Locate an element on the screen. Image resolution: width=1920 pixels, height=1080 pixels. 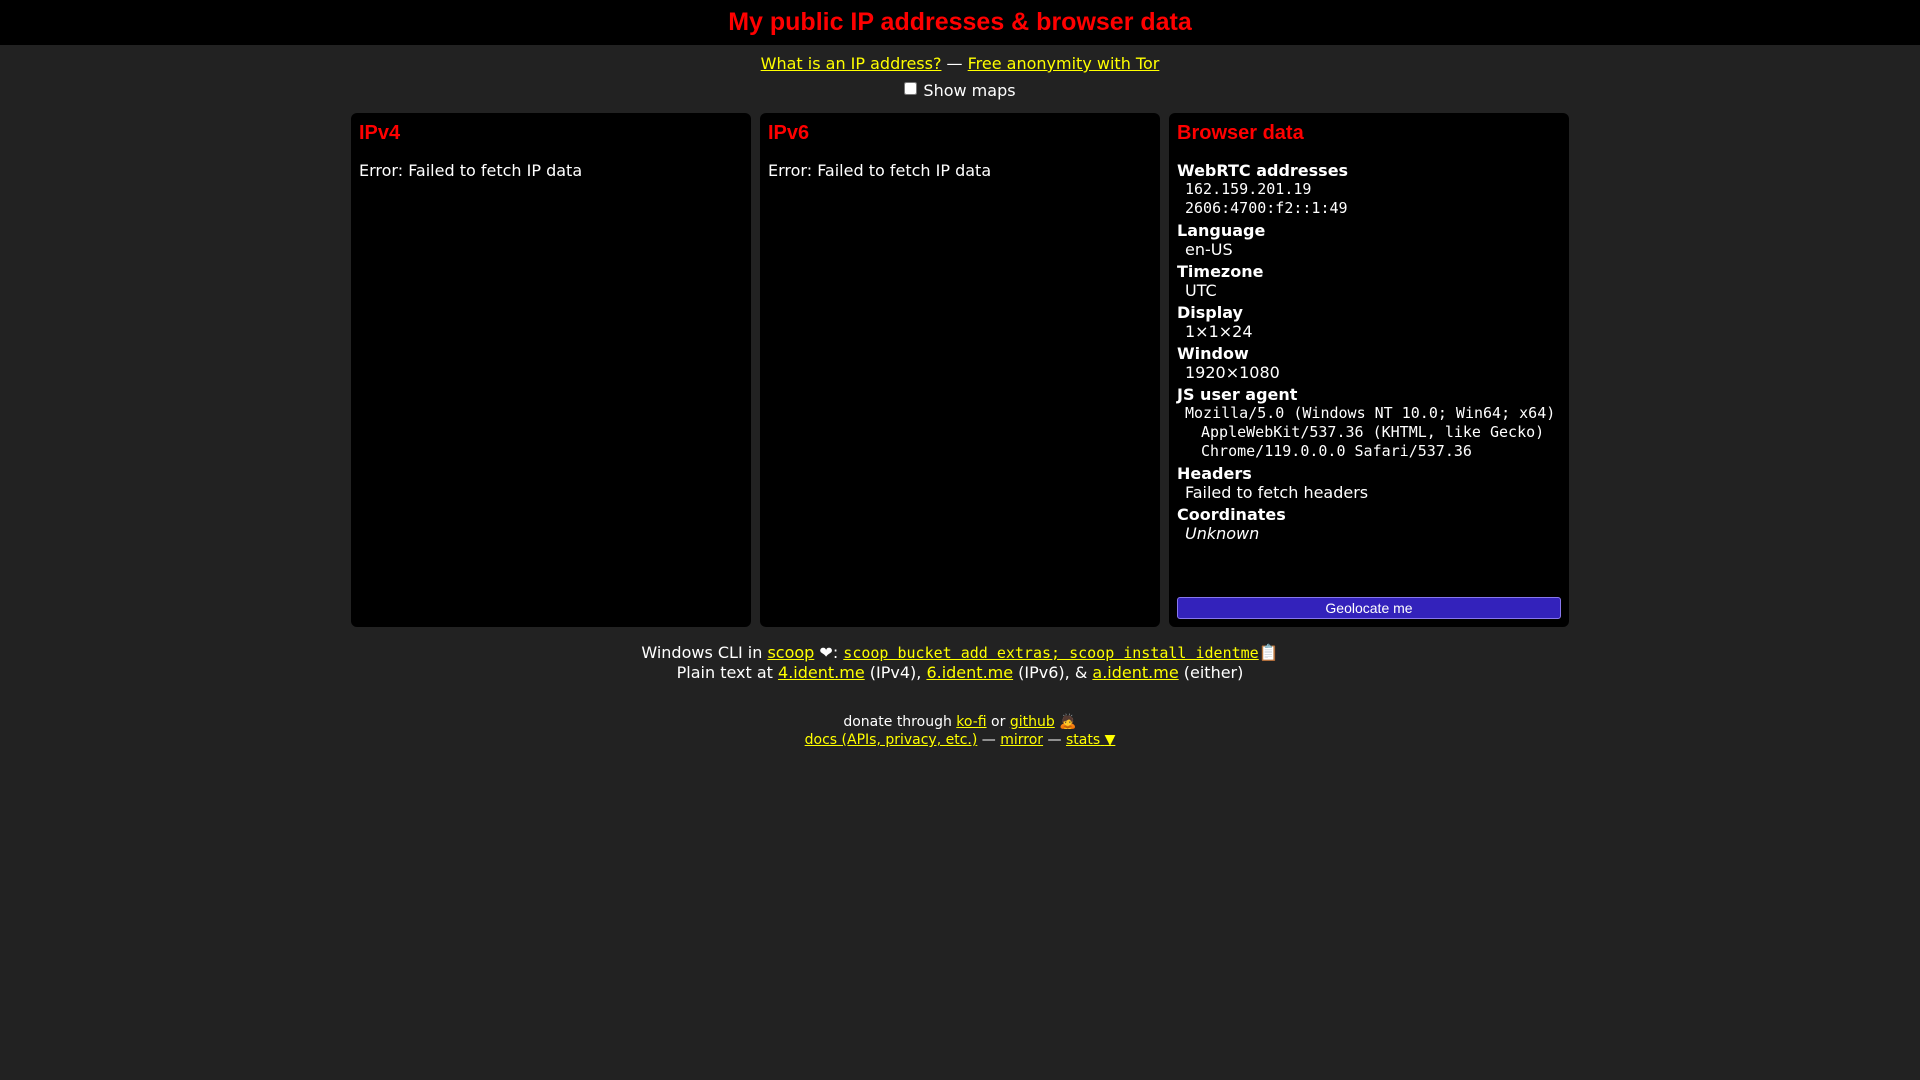
display-field: Display 1×1×24 is located at coordinates (1369, 322).